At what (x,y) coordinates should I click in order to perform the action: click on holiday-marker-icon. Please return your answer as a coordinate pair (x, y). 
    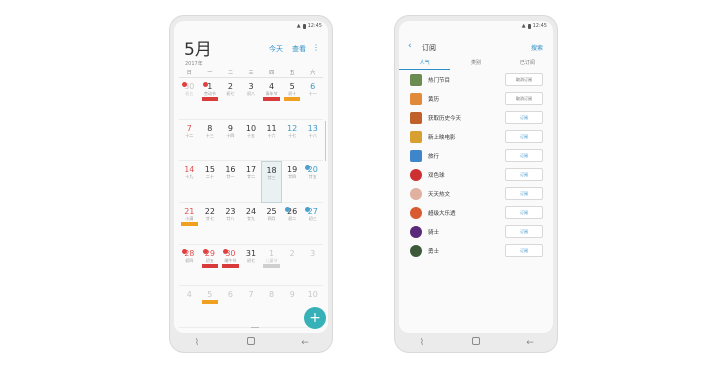
    Looking at the image, I should click on (184, 251).